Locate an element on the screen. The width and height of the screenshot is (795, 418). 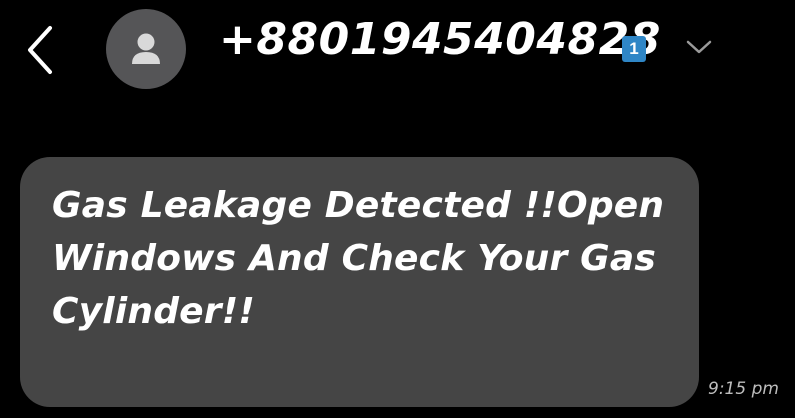
expand-button is located at coordinates (699, 47).